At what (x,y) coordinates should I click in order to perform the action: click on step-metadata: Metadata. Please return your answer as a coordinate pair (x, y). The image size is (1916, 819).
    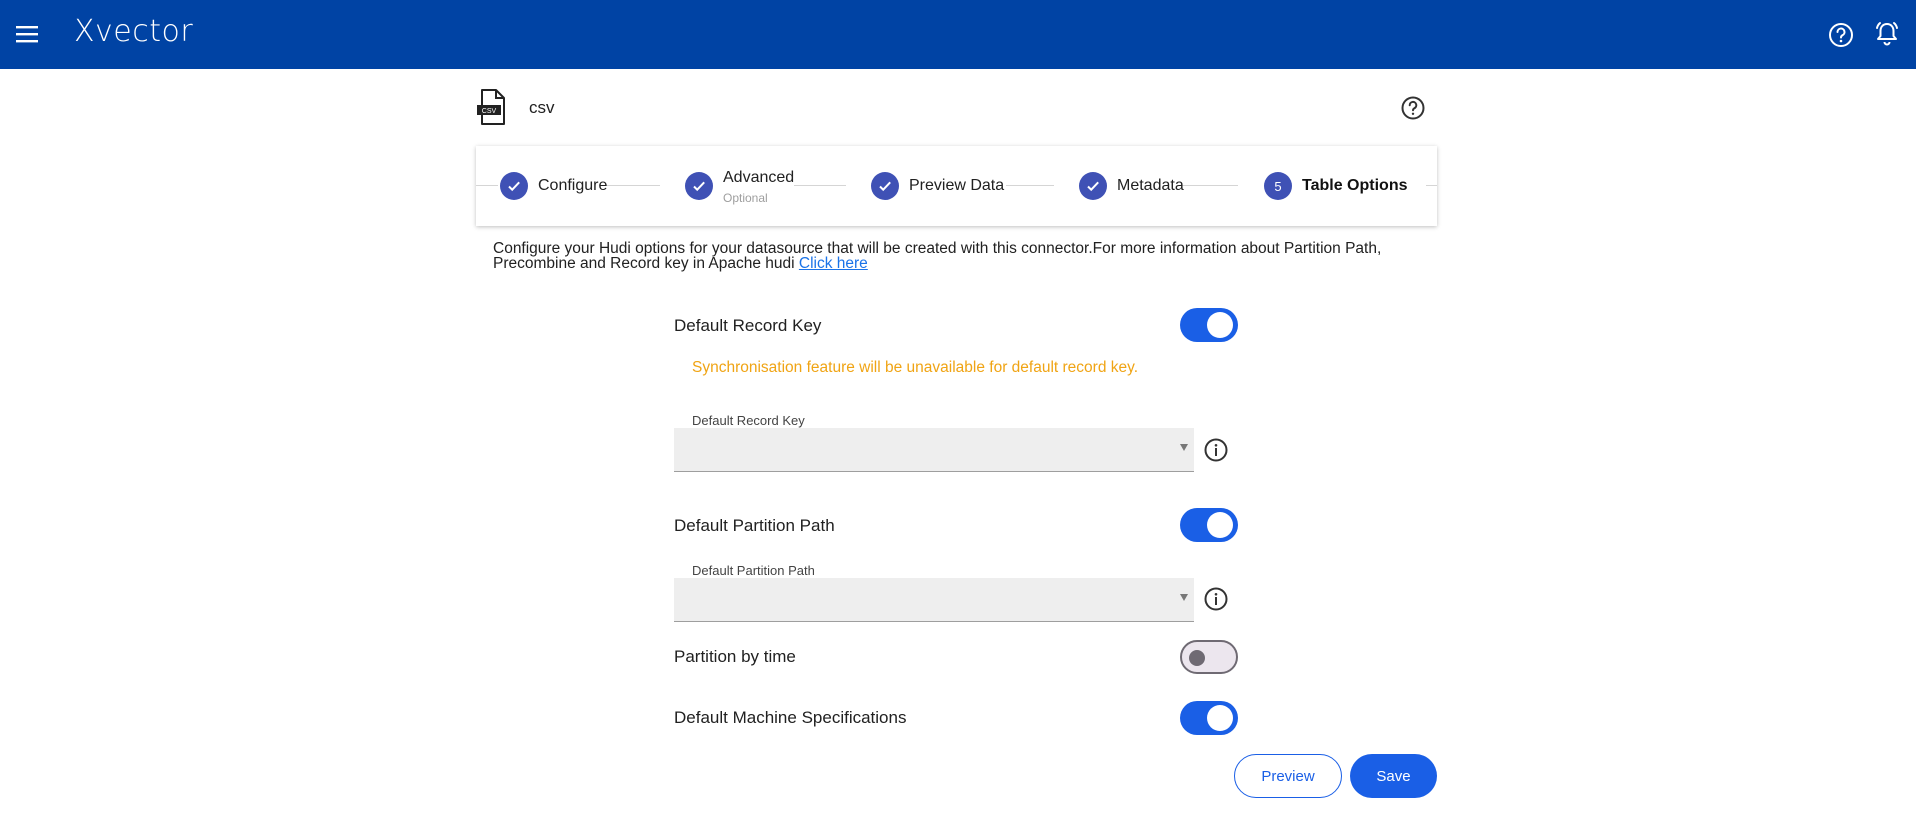
    Looking at the image, I should click on (1131, 186).